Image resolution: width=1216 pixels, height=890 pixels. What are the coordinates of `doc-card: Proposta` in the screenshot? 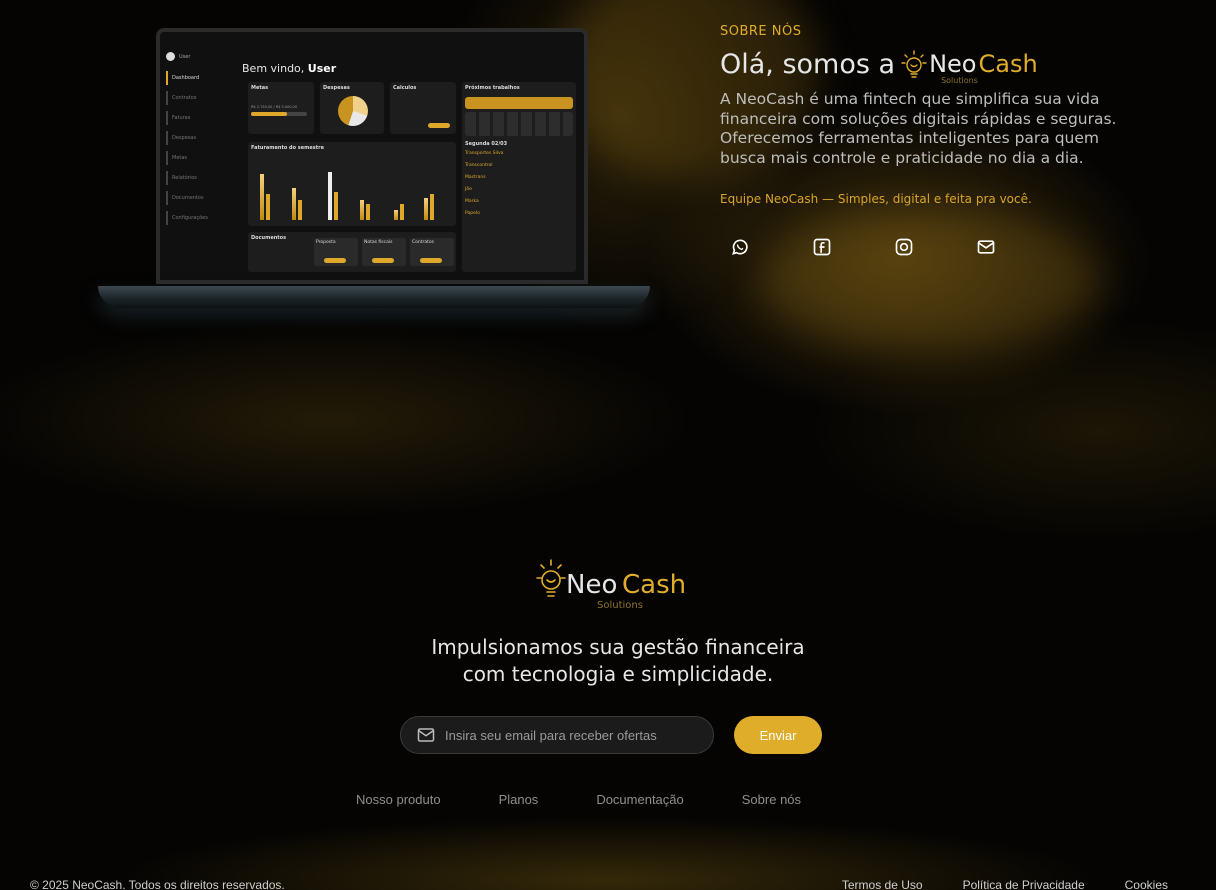 It's located at (336, 252).